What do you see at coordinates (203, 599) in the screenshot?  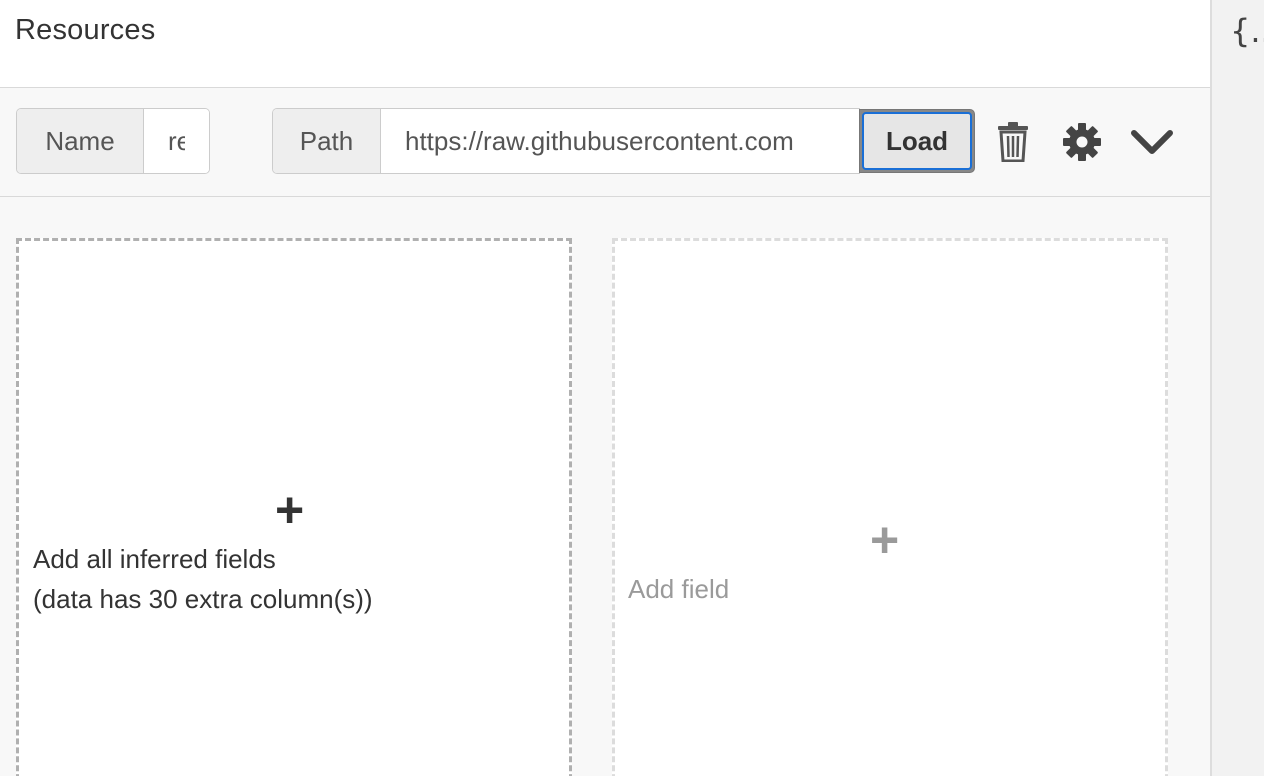 I see `inferred-fields-line2: (data has 30 extra column(s))` at bounding box center [203, 599].